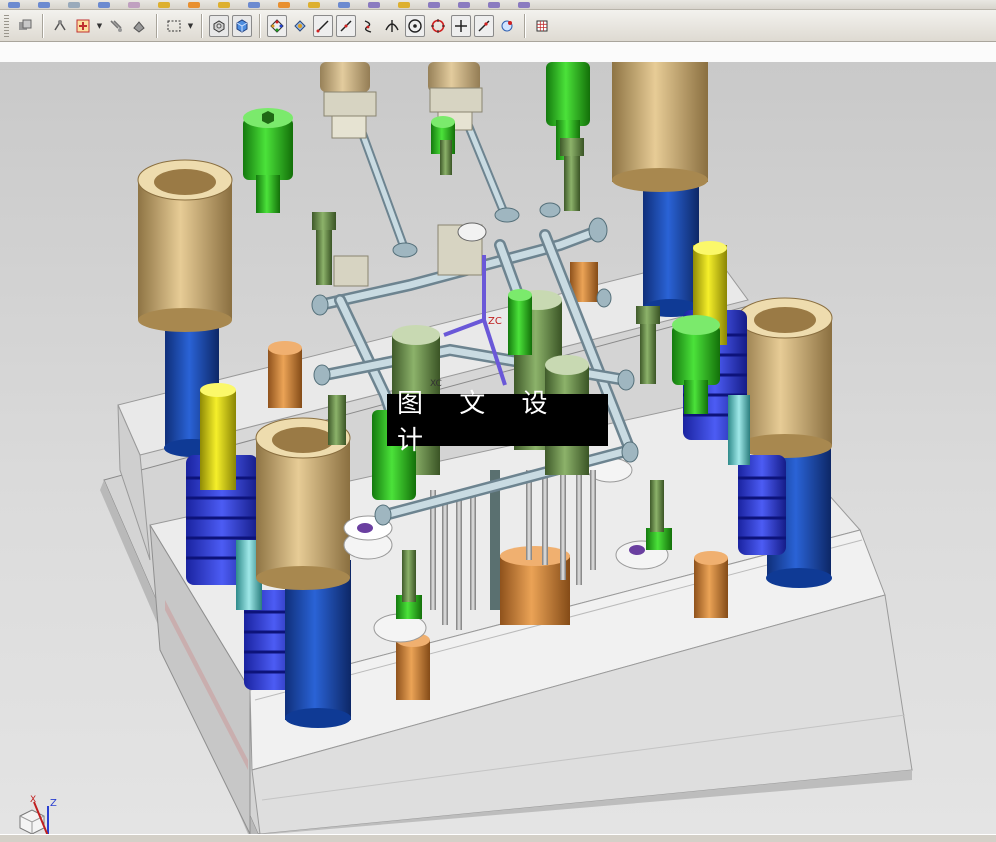 The height and width of the screenshot is (842, 996). I want to click on top-toolbar-strip, so click(498, 5).